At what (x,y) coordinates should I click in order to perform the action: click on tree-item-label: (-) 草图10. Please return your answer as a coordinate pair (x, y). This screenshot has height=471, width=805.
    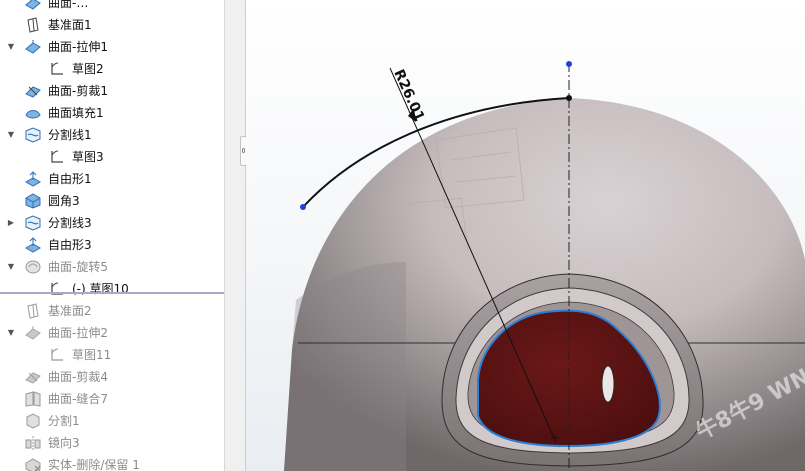
    Looking at the image, I should click on (100, 289).